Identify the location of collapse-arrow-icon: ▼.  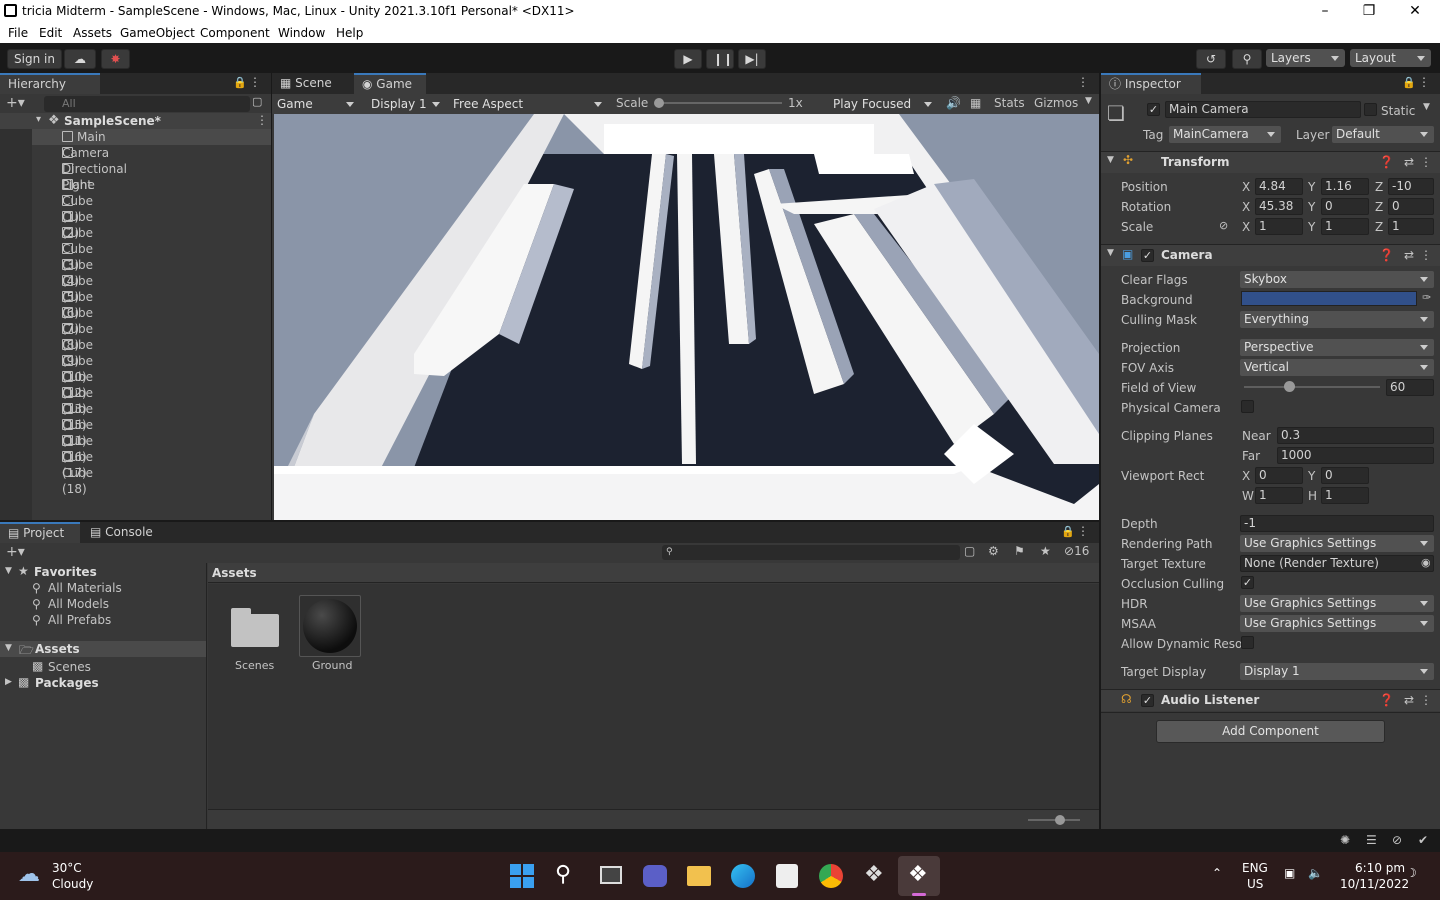
(1110, 160).